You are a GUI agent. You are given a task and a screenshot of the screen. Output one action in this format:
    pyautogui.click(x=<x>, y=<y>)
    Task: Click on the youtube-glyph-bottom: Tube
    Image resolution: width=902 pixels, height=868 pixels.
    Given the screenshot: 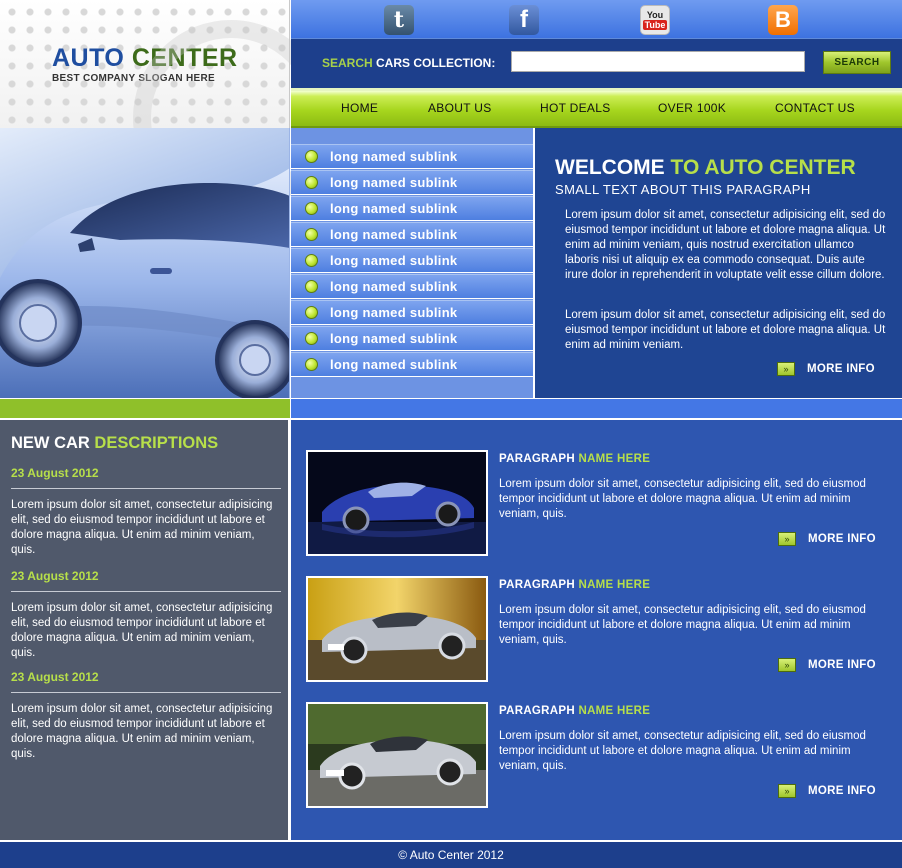 What is the action you would take?
    pyautogui.click(x=655, y=25)
    